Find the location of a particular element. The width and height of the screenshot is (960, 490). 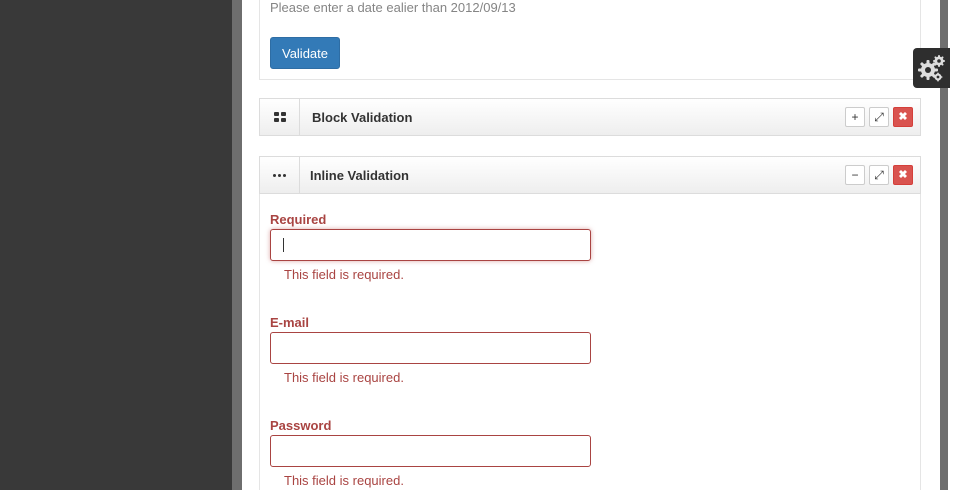

inline-validation-tools: − ⤢ ✖ is located at coordinates (879, 175).